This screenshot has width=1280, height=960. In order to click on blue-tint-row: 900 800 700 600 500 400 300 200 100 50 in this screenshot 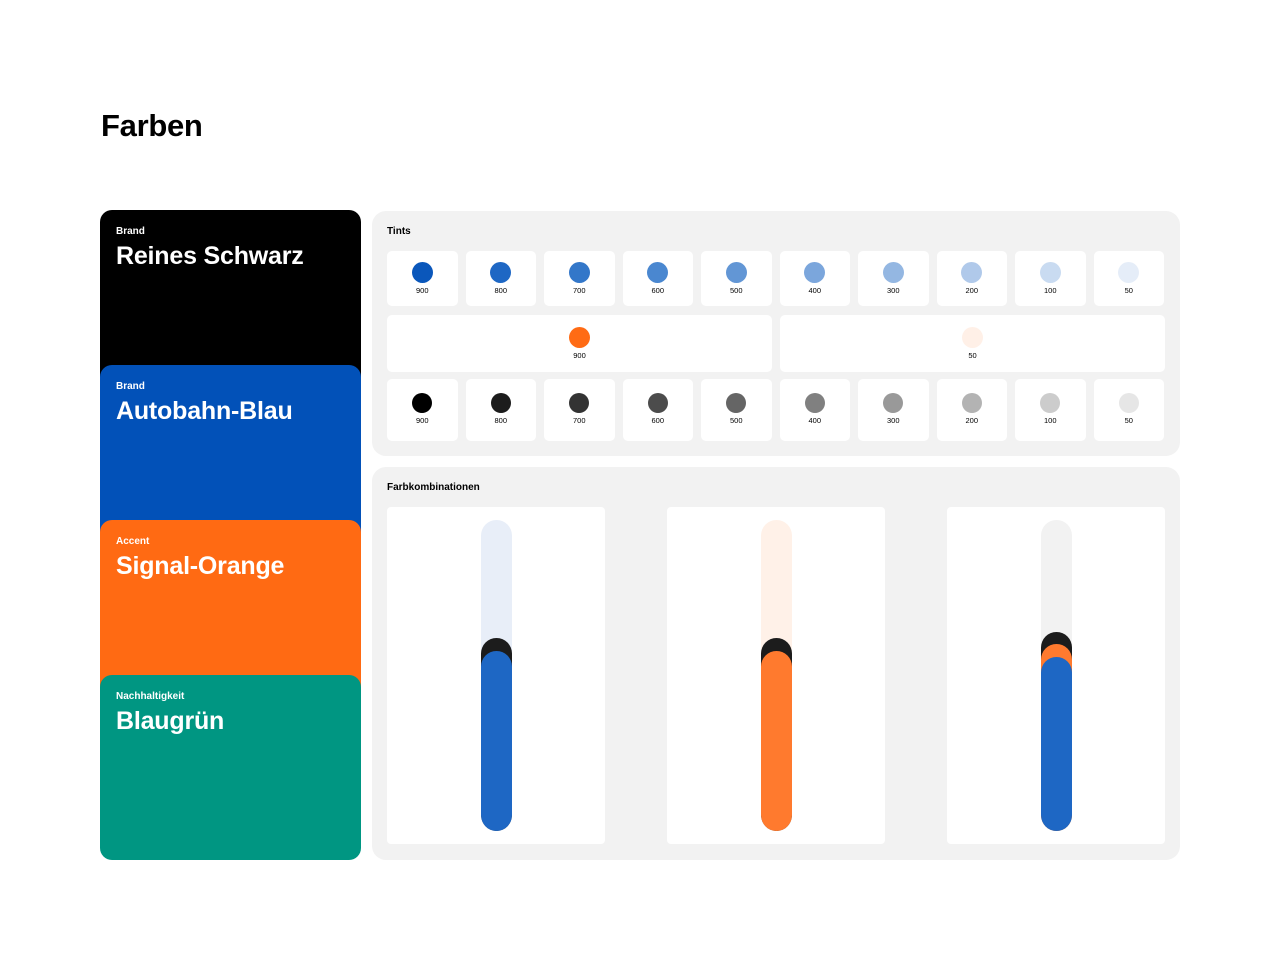, I will do `click(775, 278)`.